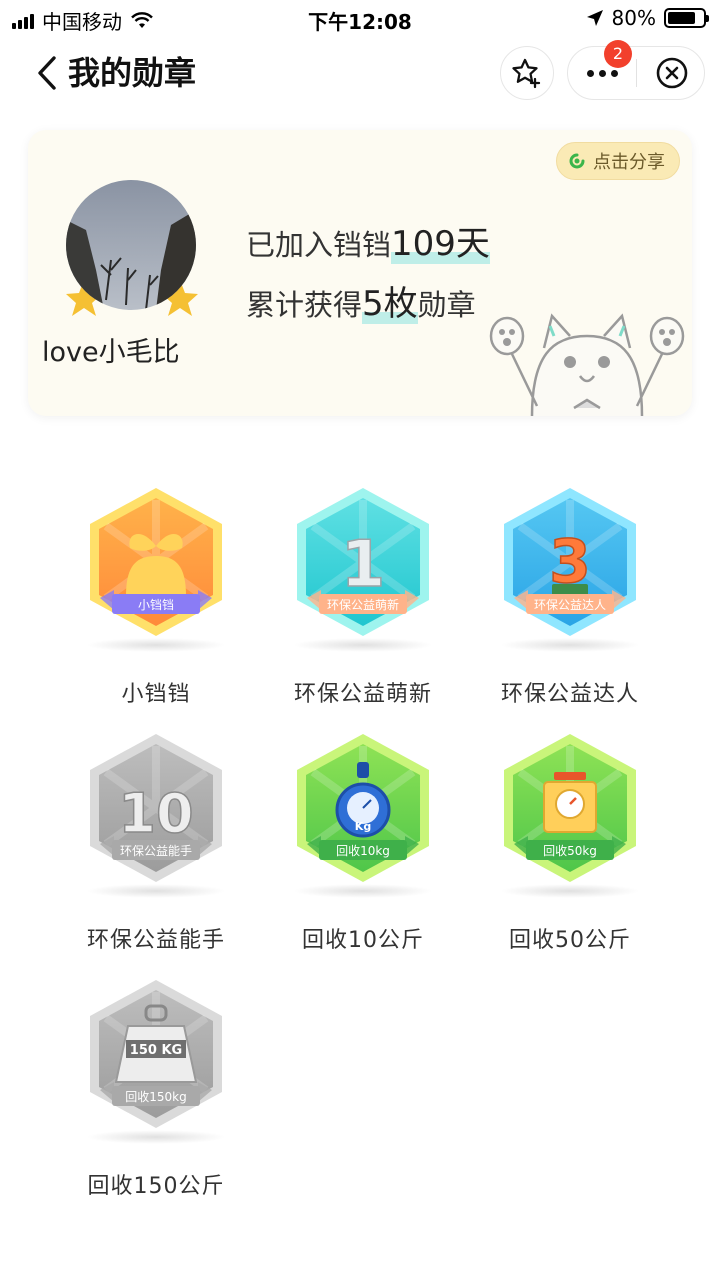  I want to click on joined-days-line: 已加入铛铛109天, so click(368, 240).